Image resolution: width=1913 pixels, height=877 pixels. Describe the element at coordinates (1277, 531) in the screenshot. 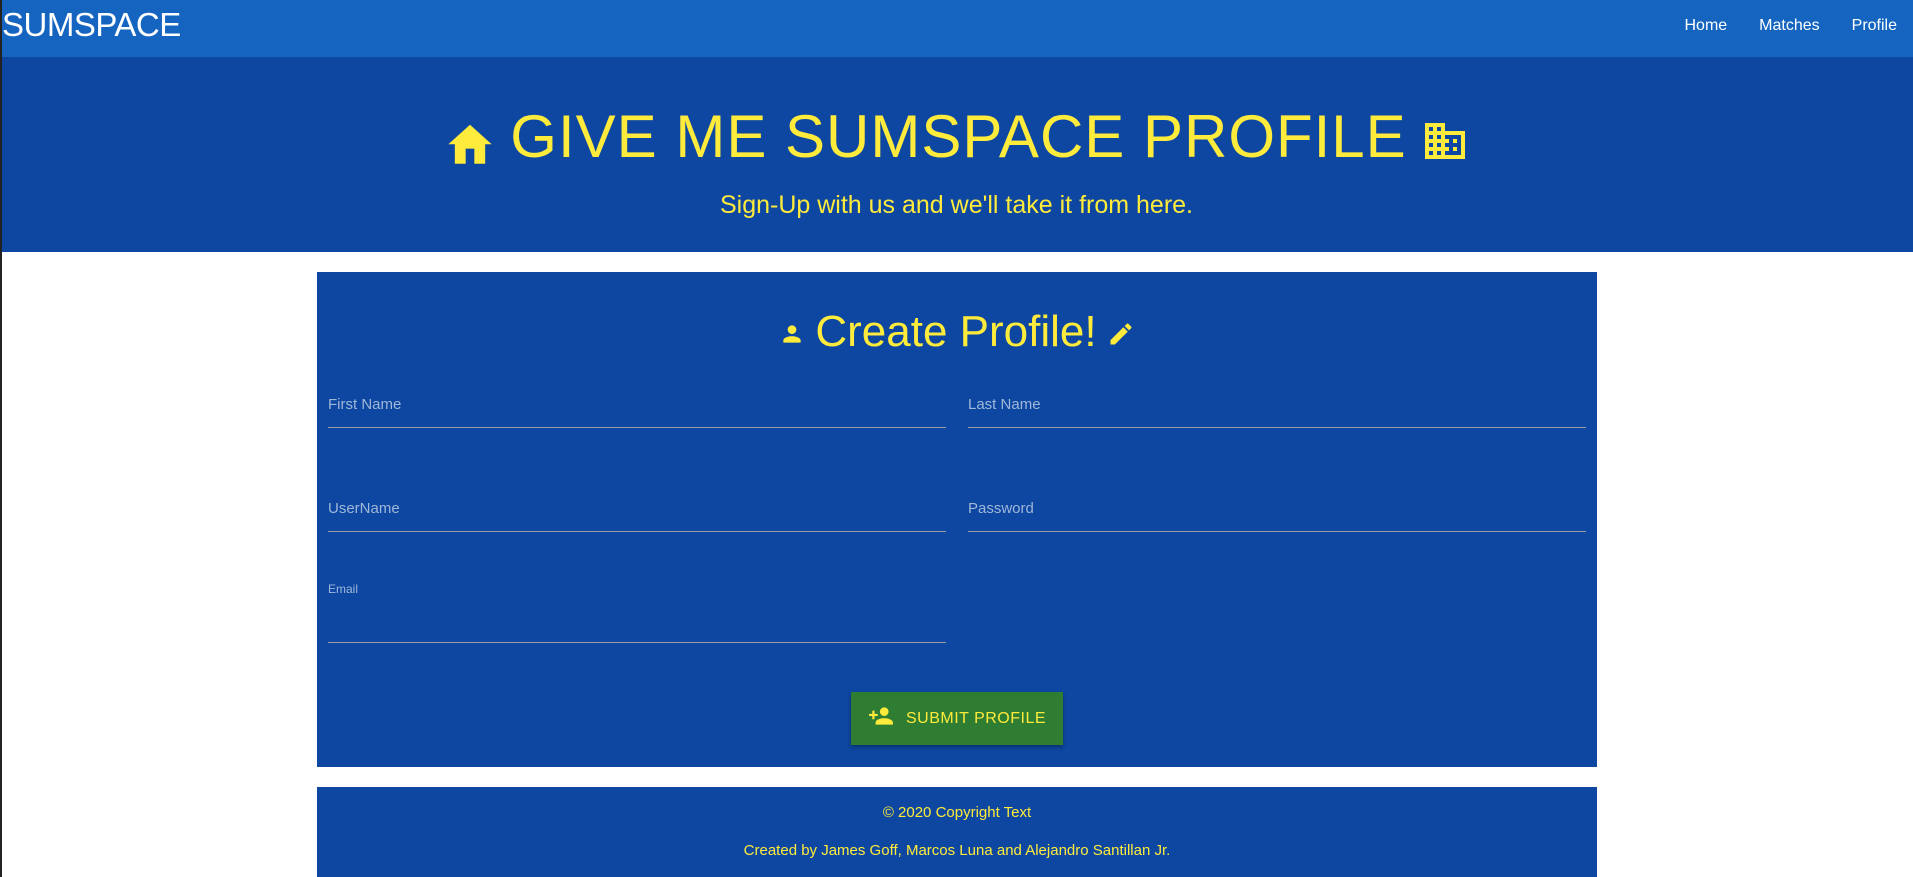

I see `password-underline` at that location.